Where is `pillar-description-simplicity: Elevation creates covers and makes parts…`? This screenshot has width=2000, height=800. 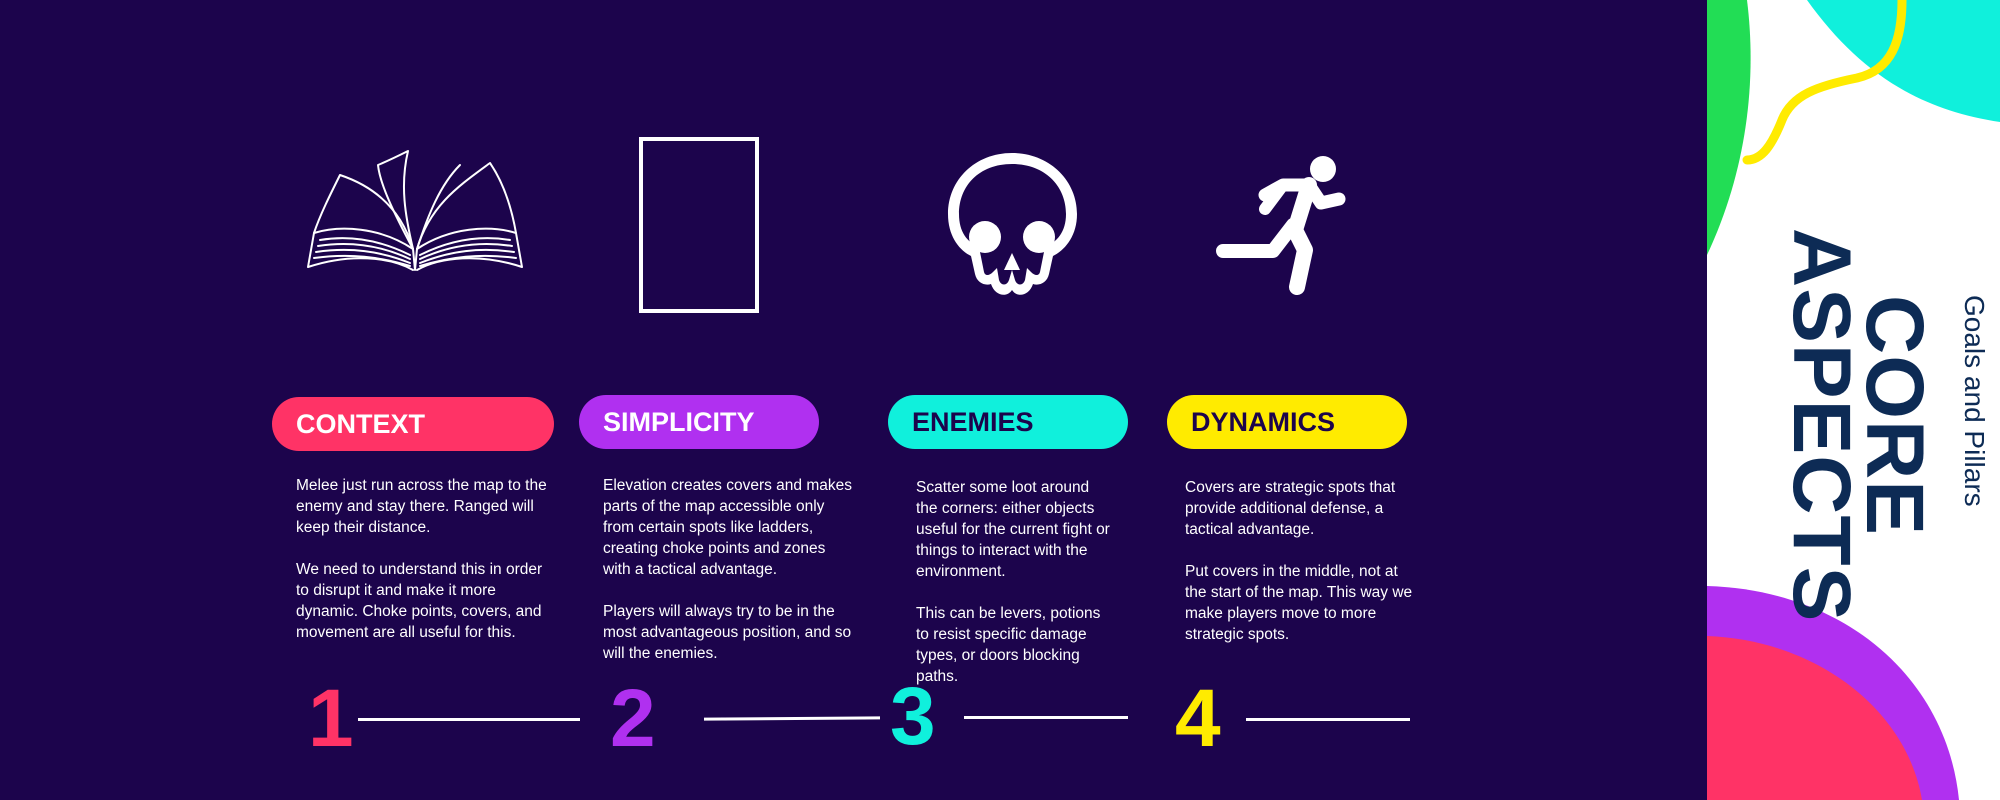 pillar-description-simplicity: Elevation creates covers and makes parts… is located at coordinates (727, 569).